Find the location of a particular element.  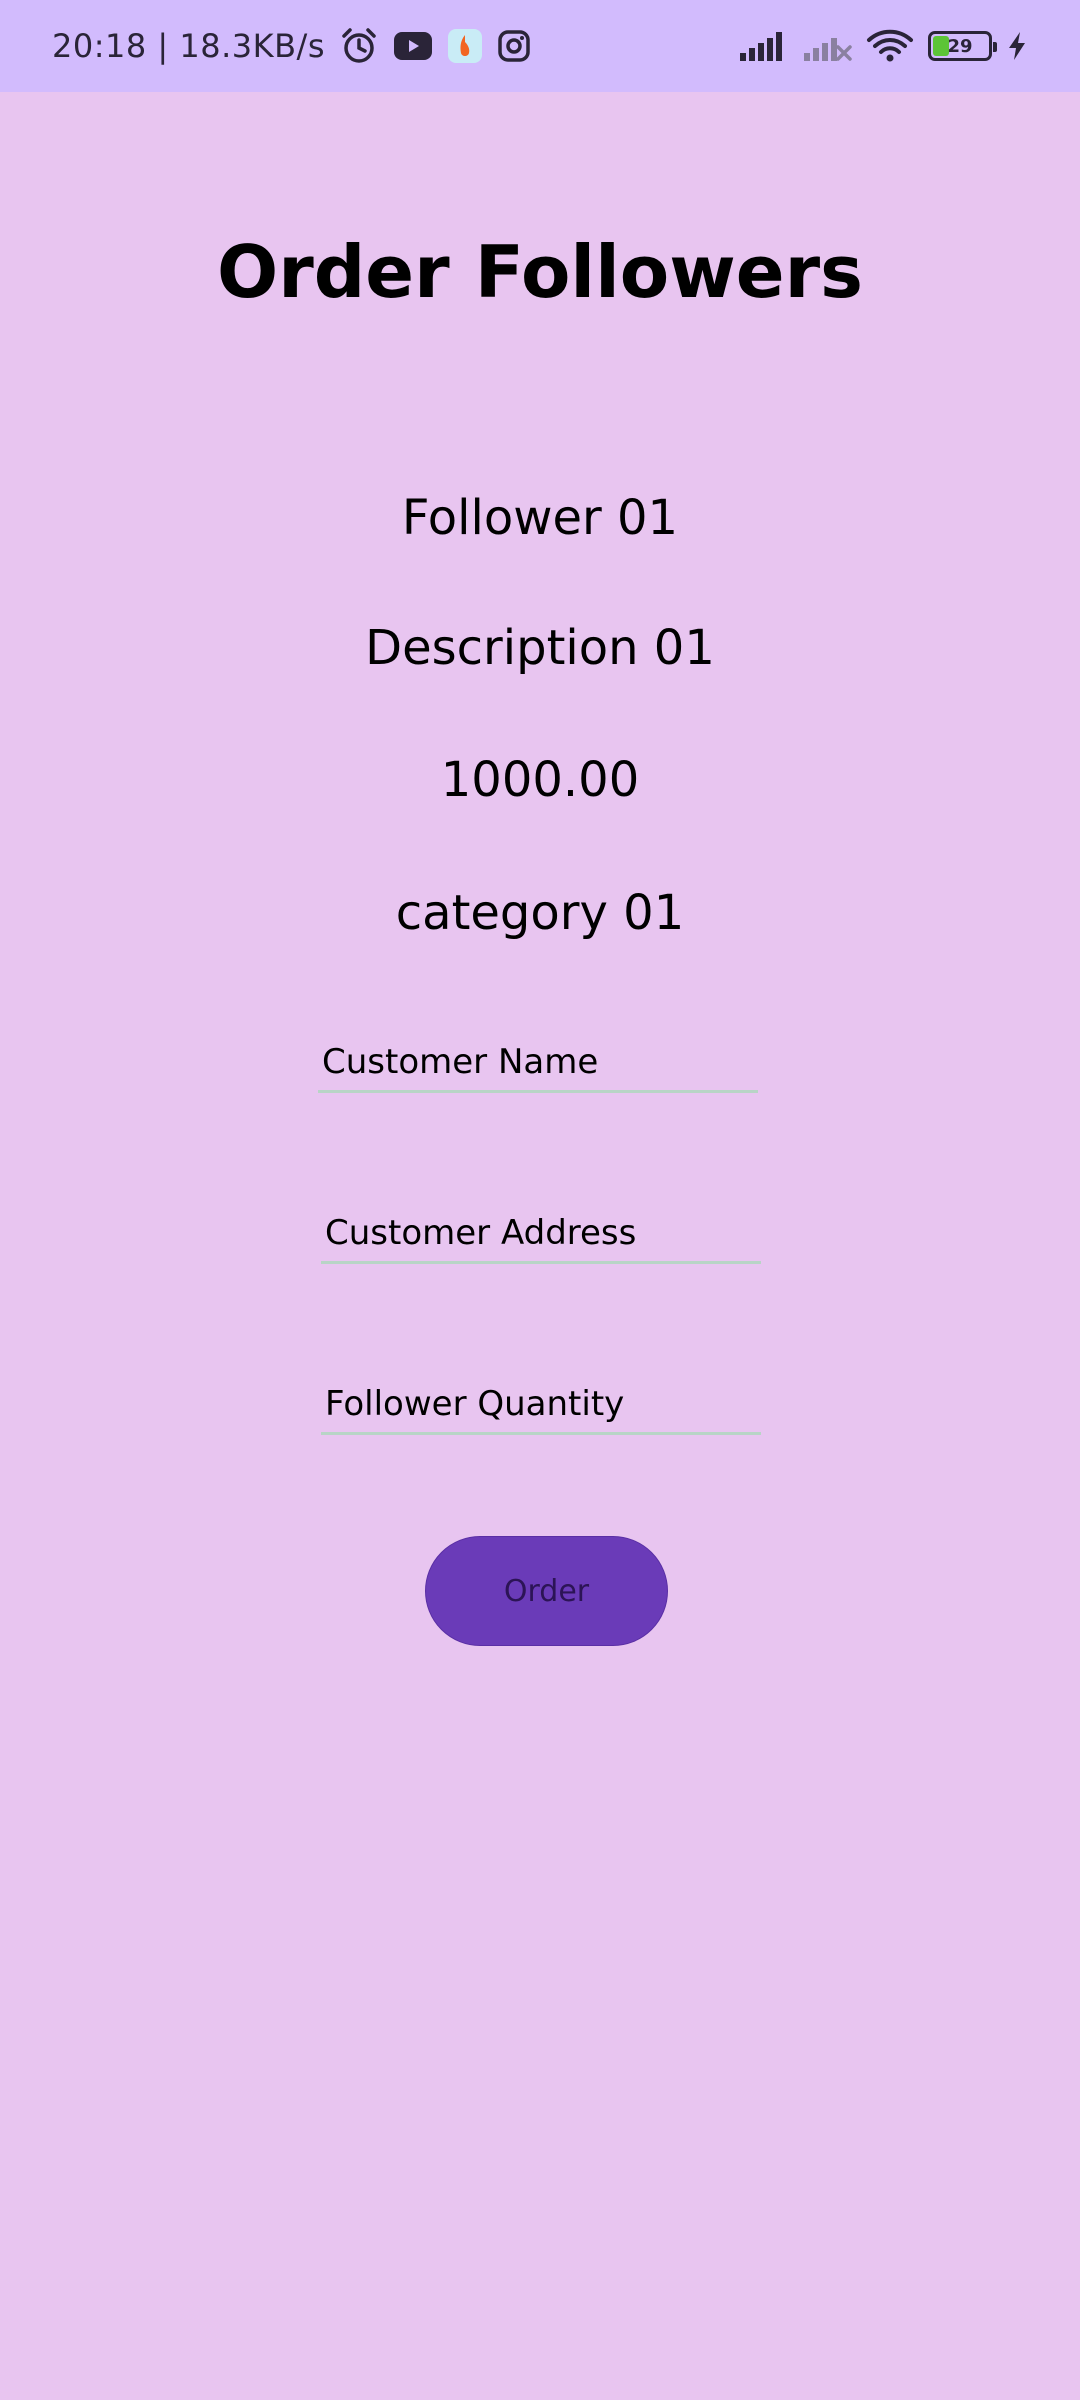

product-name: Follower 01 is located at coordinates (540, 518).